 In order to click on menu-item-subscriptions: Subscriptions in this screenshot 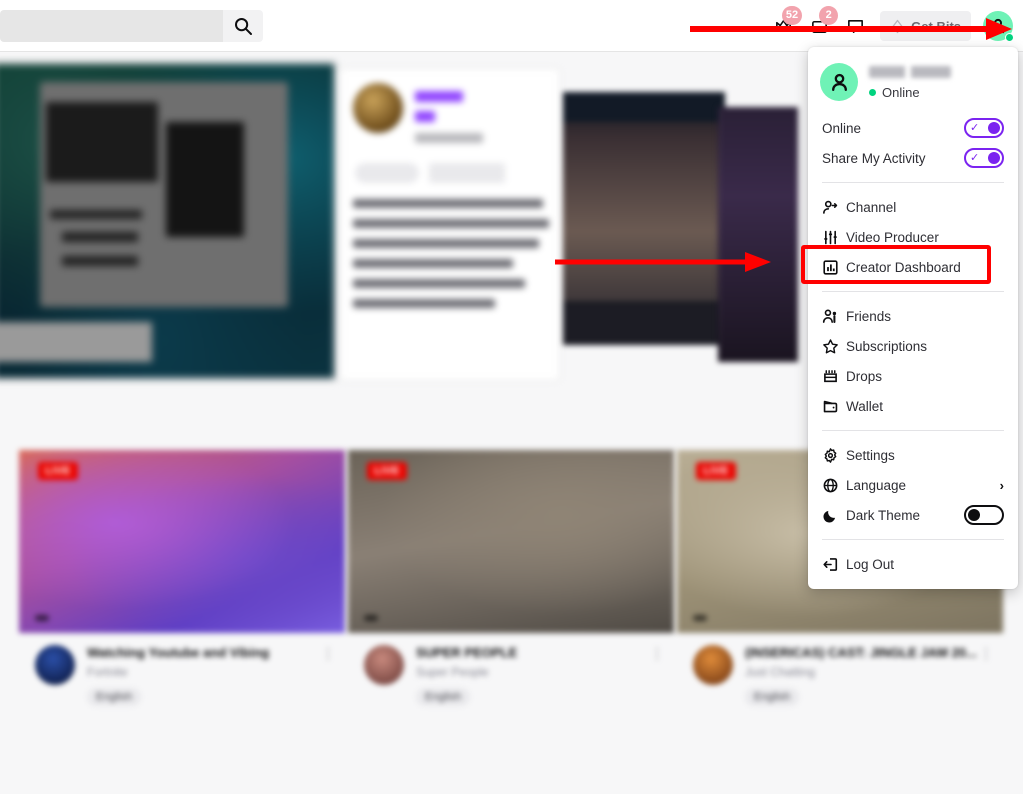, I will do `click(913, 346)`.